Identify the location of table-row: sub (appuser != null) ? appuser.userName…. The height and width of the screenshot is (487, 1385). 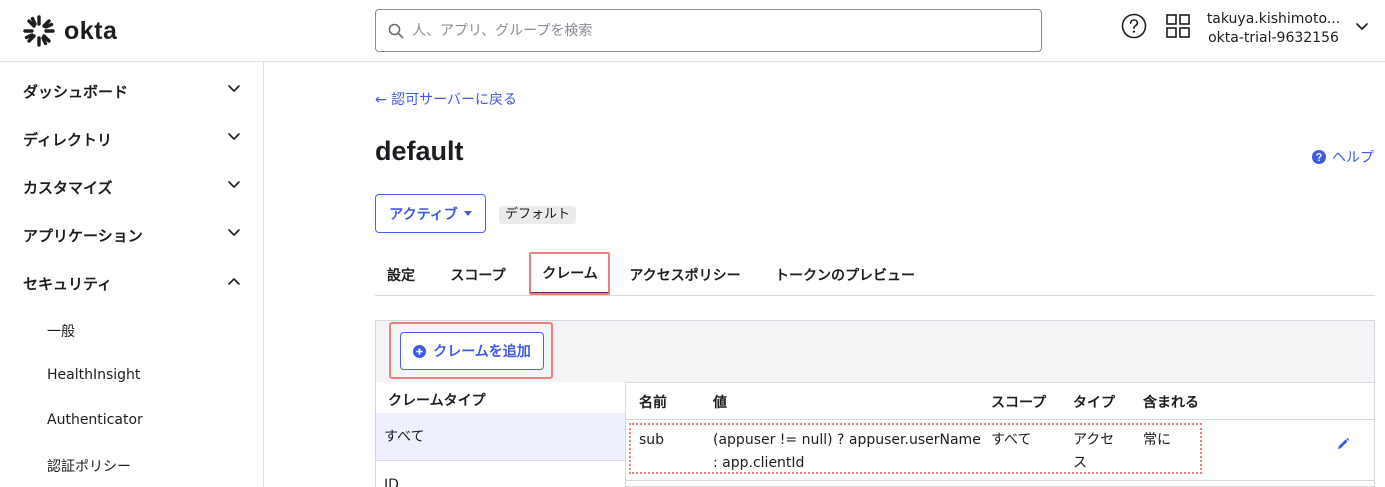
(1000, 451).